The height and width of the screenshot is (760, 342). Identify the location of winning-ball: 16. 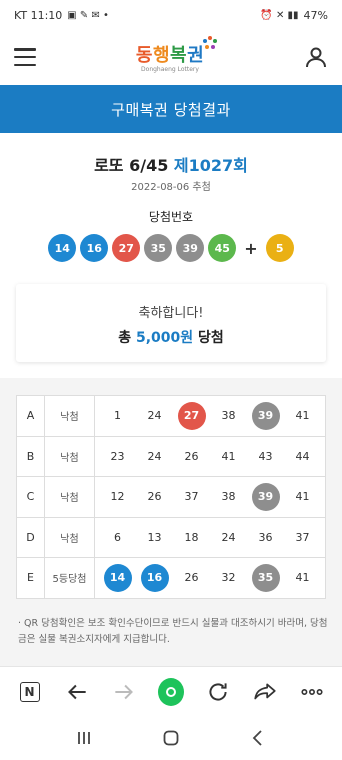
(94, 248).